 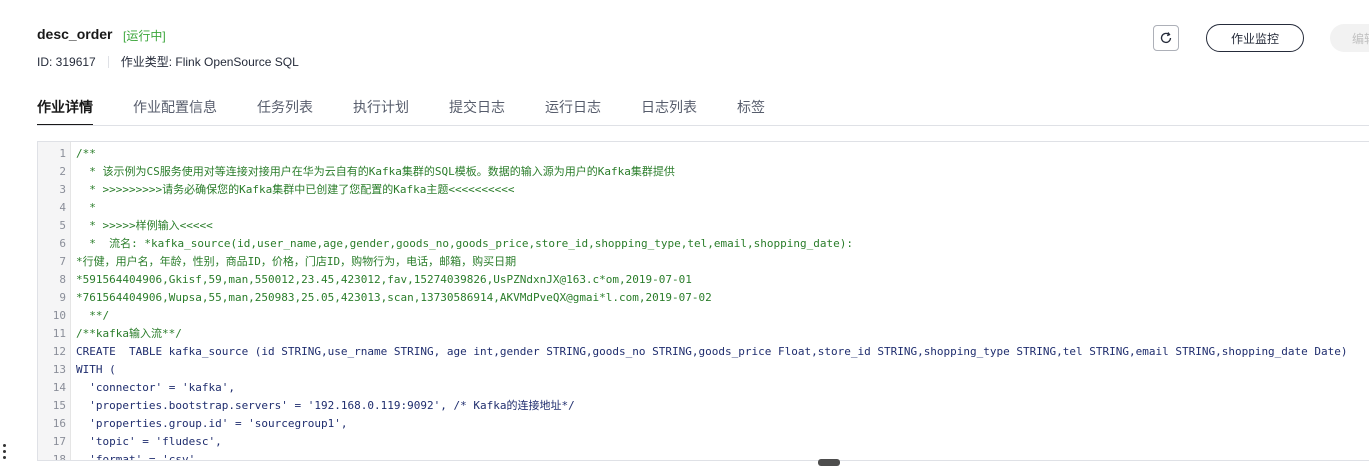 What do you see at coordinates (703, 334) in the screenshot?
I see `code-line: 11 /**kafka输入流**/` at bounding box center [703, 334].